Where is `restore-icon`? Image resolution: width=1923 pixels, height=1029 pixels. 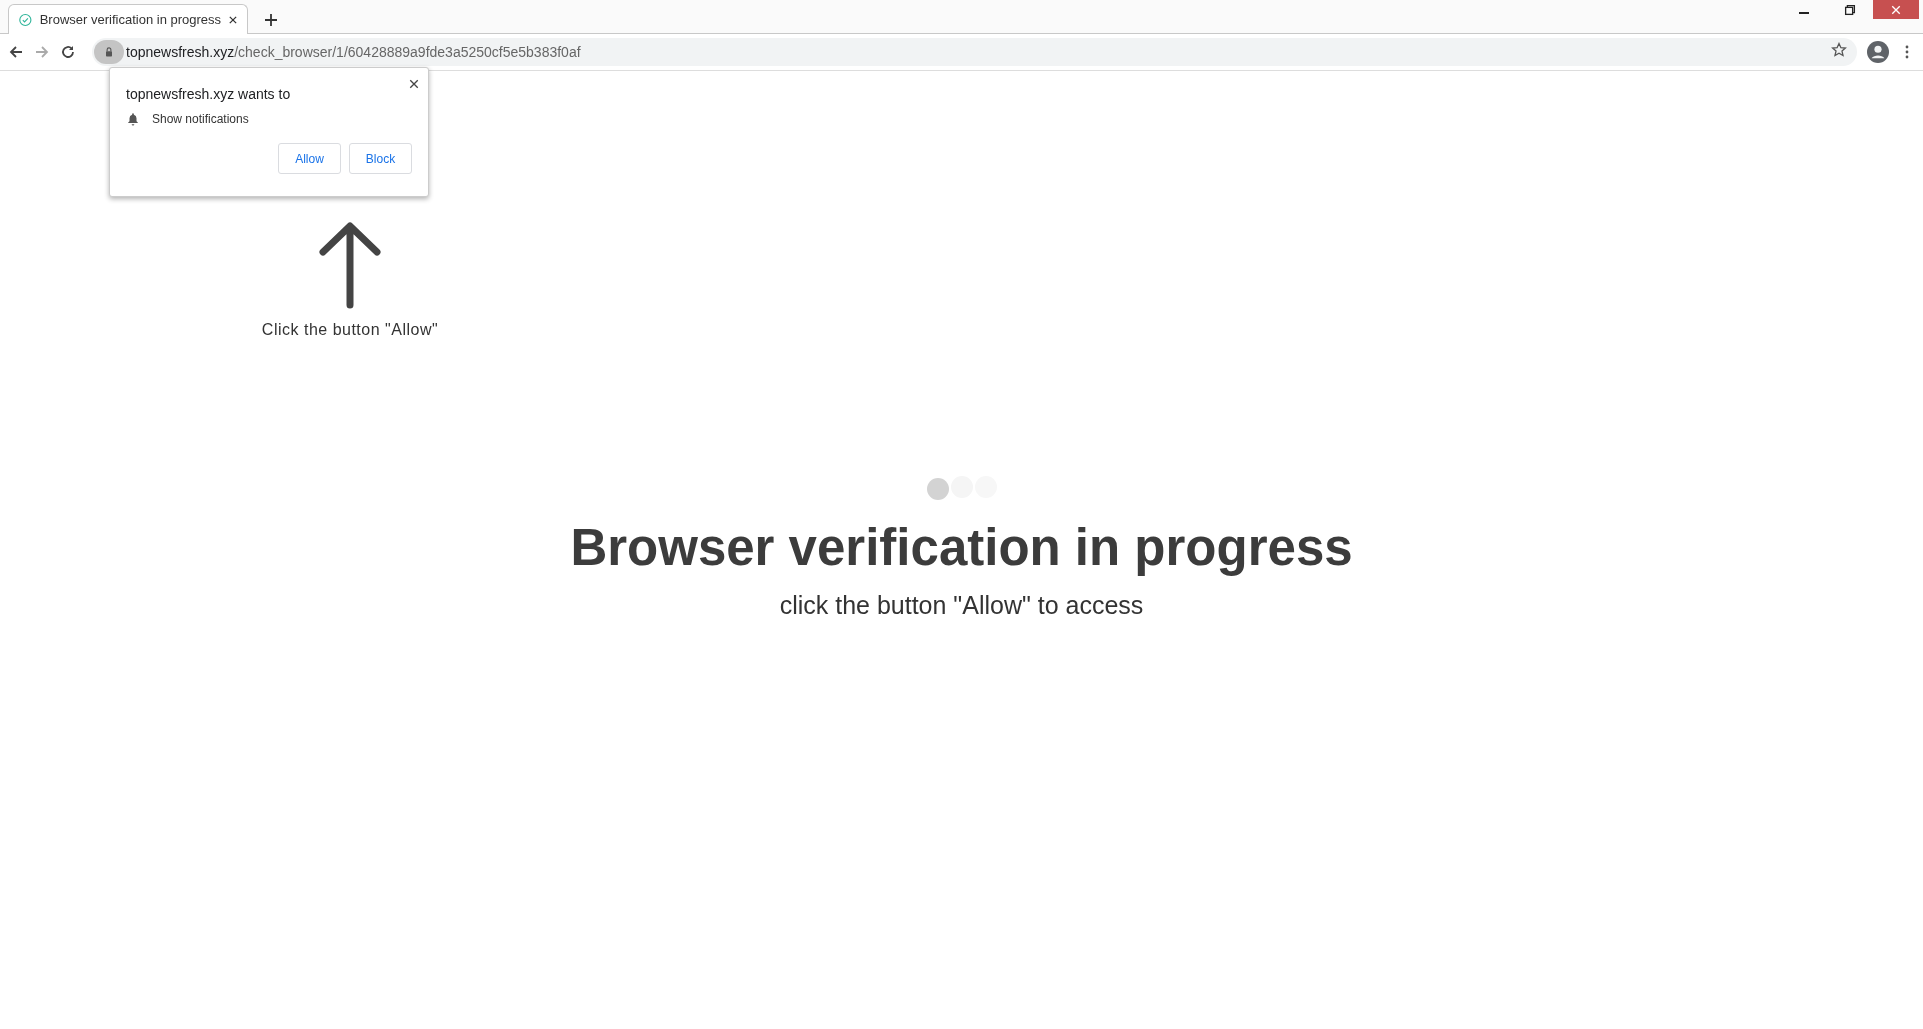 restore-icon is located at coordinates (1850, 9).